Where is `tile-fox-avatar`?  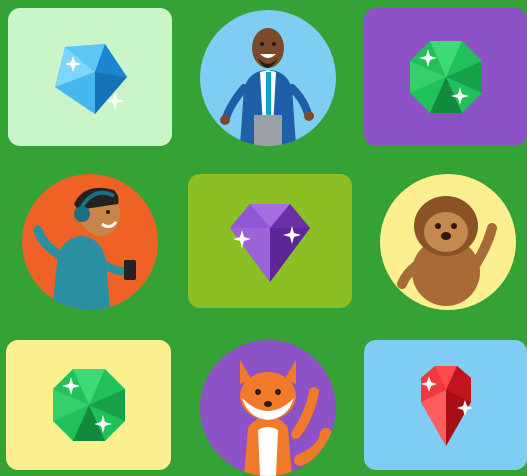
tile-fox-avatar is located at coordinates (268, 408).